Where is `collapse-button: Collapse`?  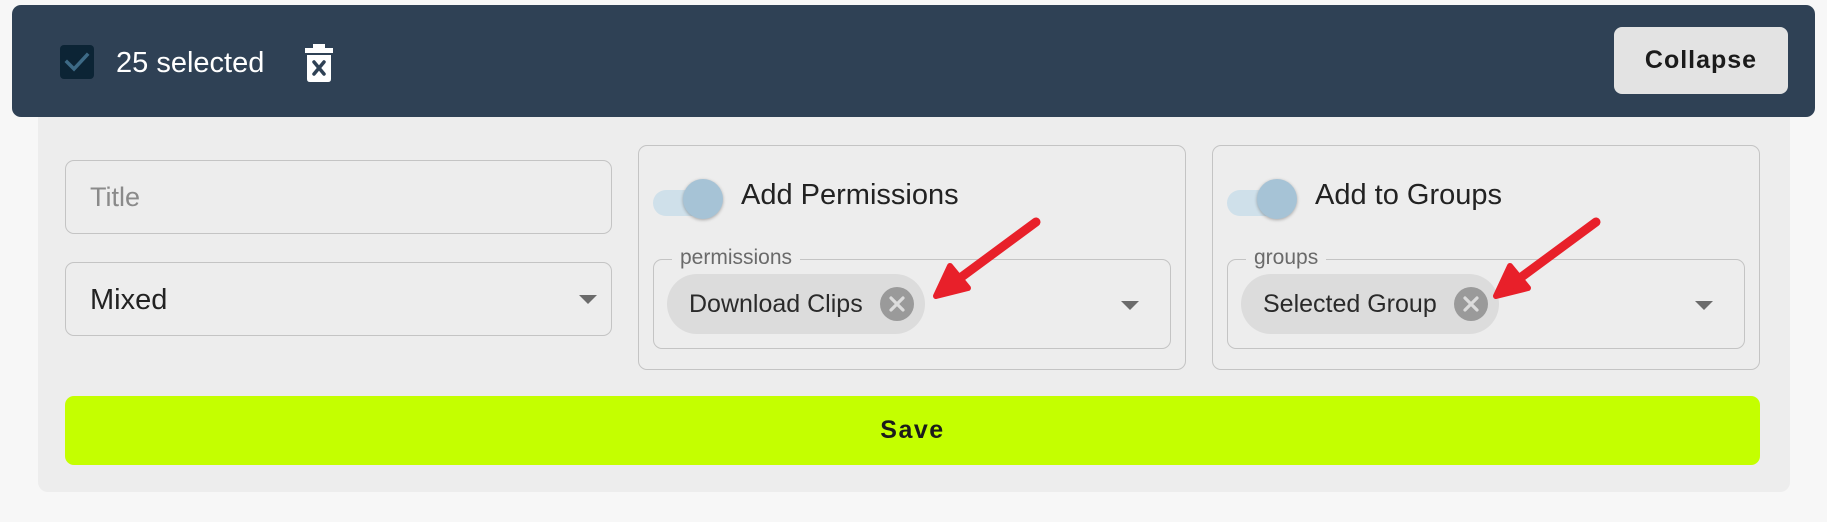
collapse-button: Collapse is located at coordinates (1701, 60).